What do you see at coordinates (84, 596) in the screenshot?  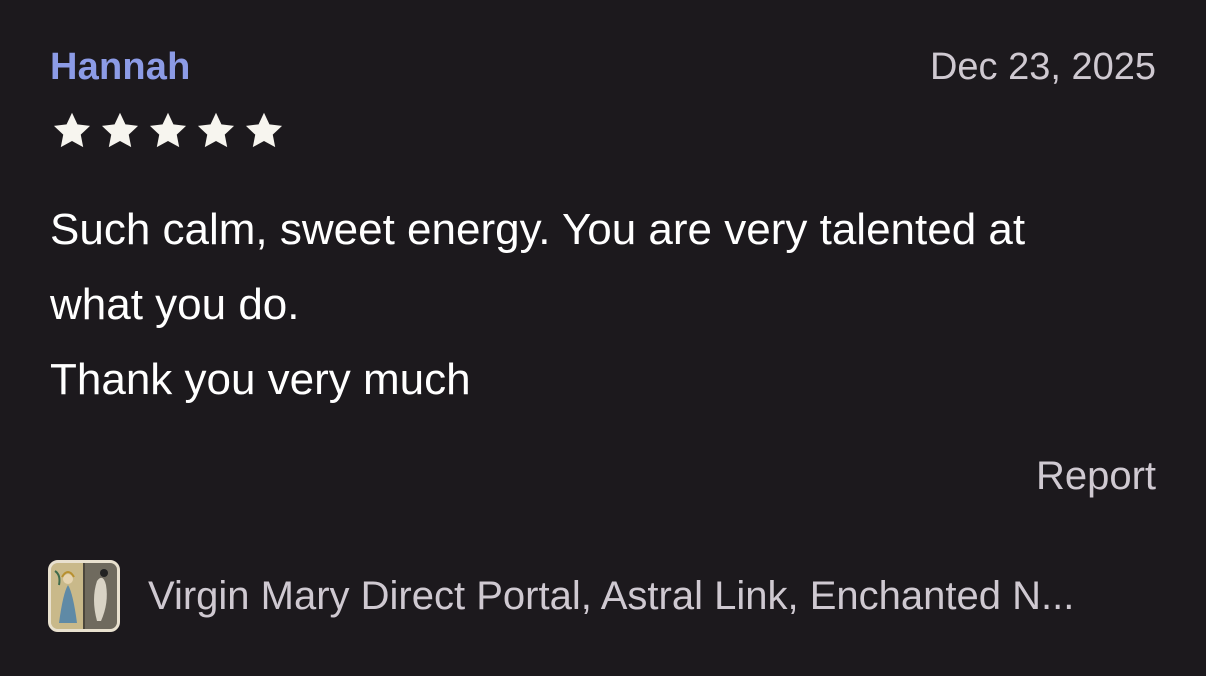 I see `virgin-mary-card-thumbnail-icon` at bounding box center [84, 596].